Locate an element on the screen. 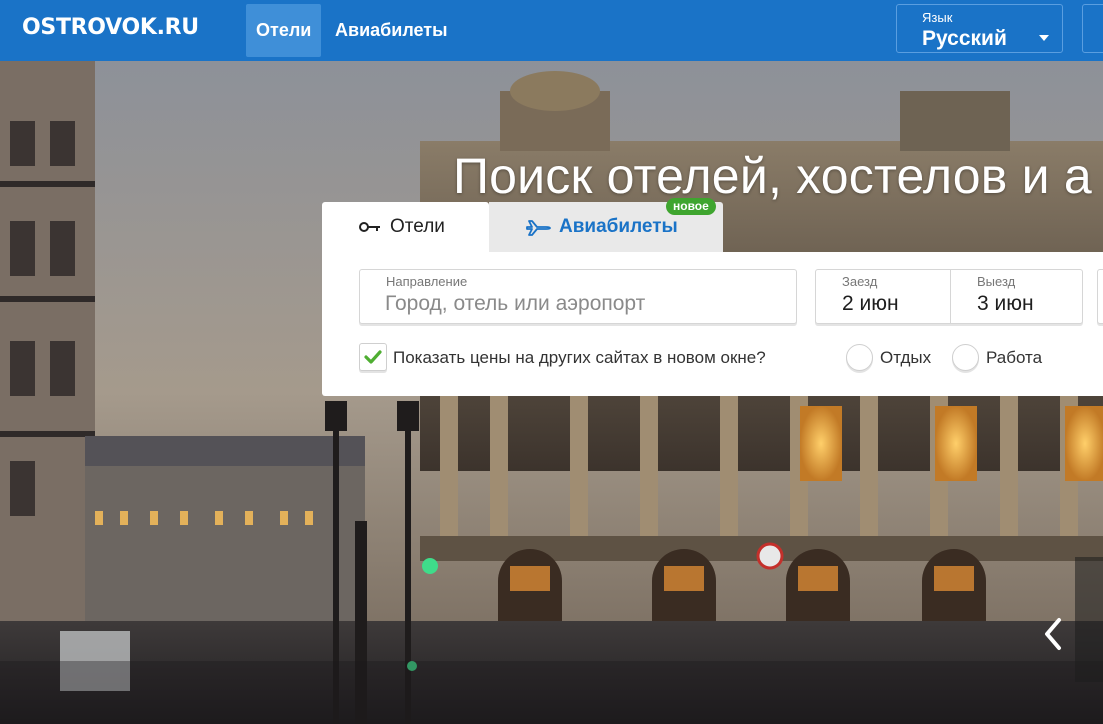  chevron-left-icon is located at coordinates (1053, 634).